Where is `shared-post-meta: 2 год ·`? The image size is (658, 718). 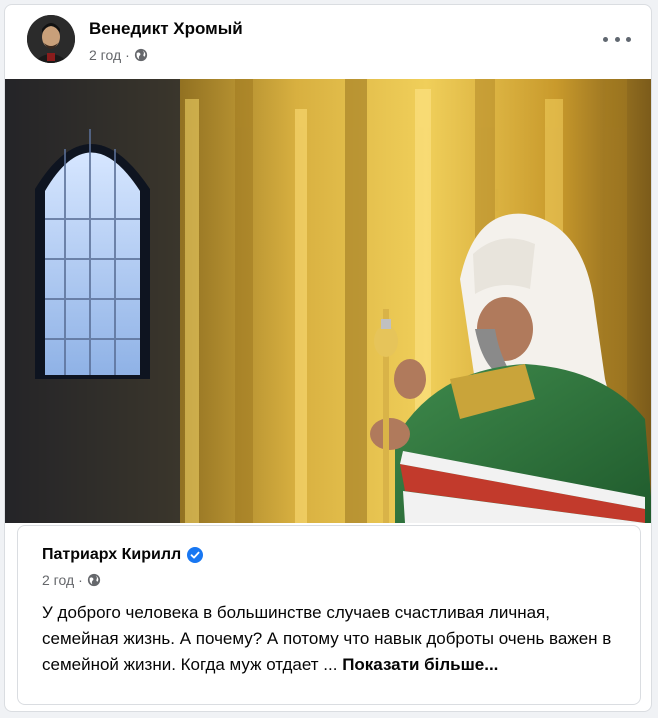
shared-post-meta: 2 год · is located at coordinates (71, 580).